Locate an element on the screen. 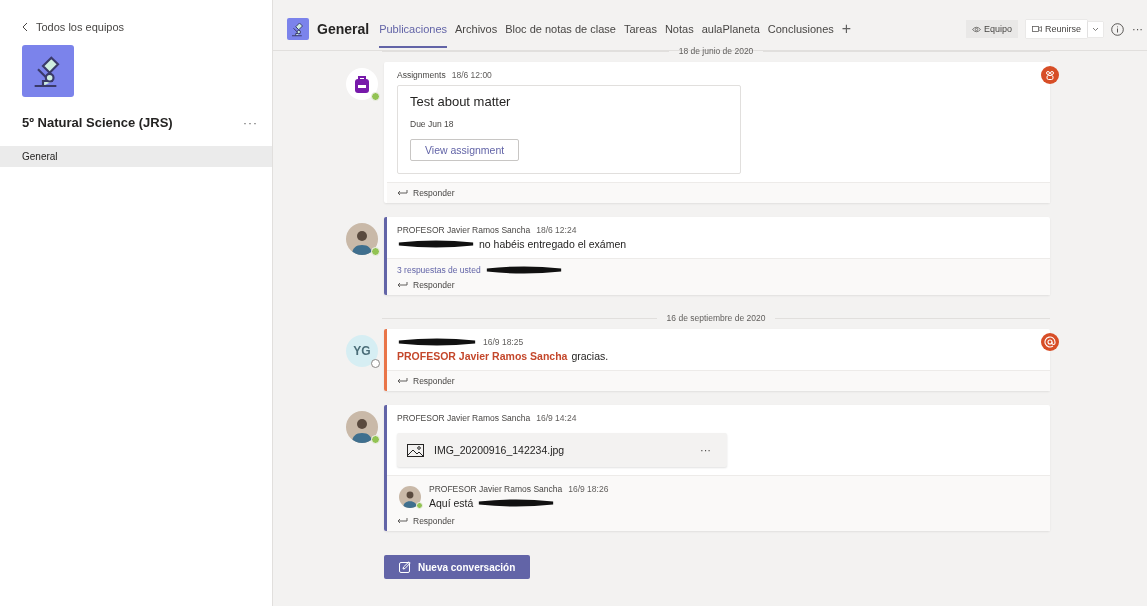 The image size is (1147, 606). message-time: 18/6 12:24 is located at coordinates (556, 230).